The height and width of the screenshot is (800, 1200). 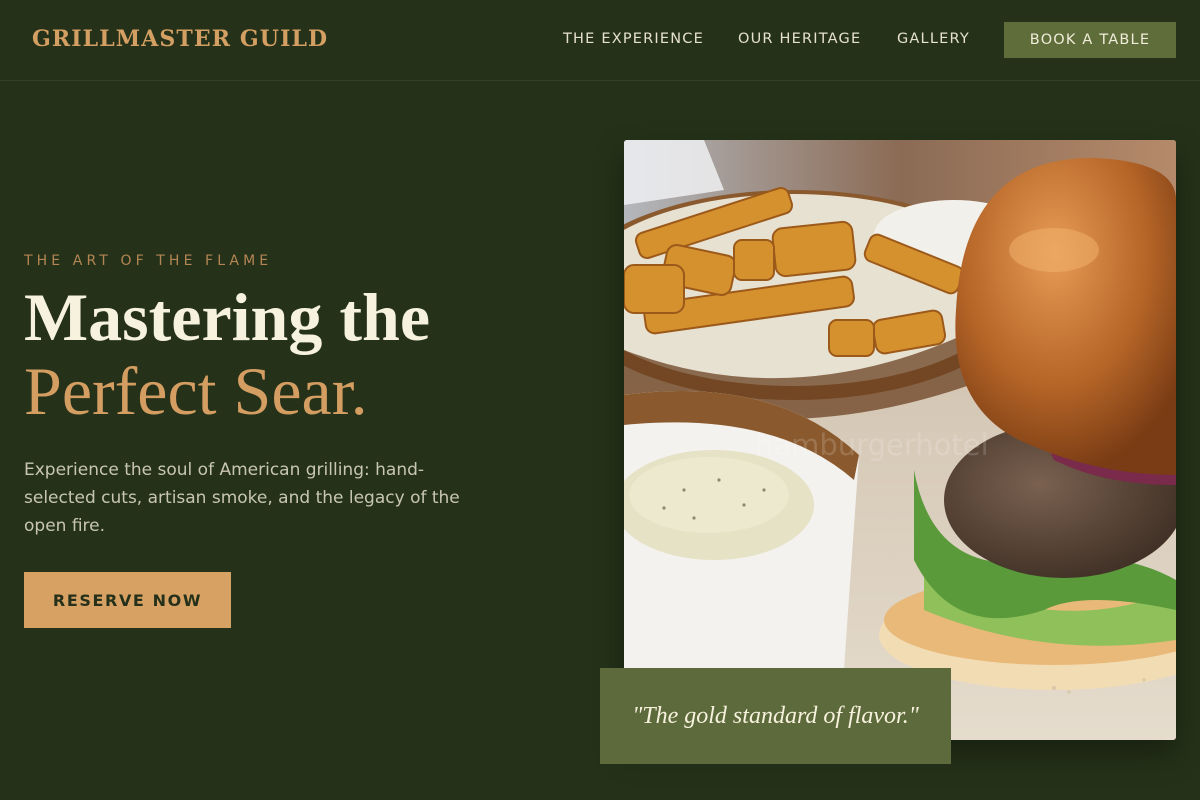 I want to click on quote-text: "The gold standard of flavor.", so click(x=775, y=715).